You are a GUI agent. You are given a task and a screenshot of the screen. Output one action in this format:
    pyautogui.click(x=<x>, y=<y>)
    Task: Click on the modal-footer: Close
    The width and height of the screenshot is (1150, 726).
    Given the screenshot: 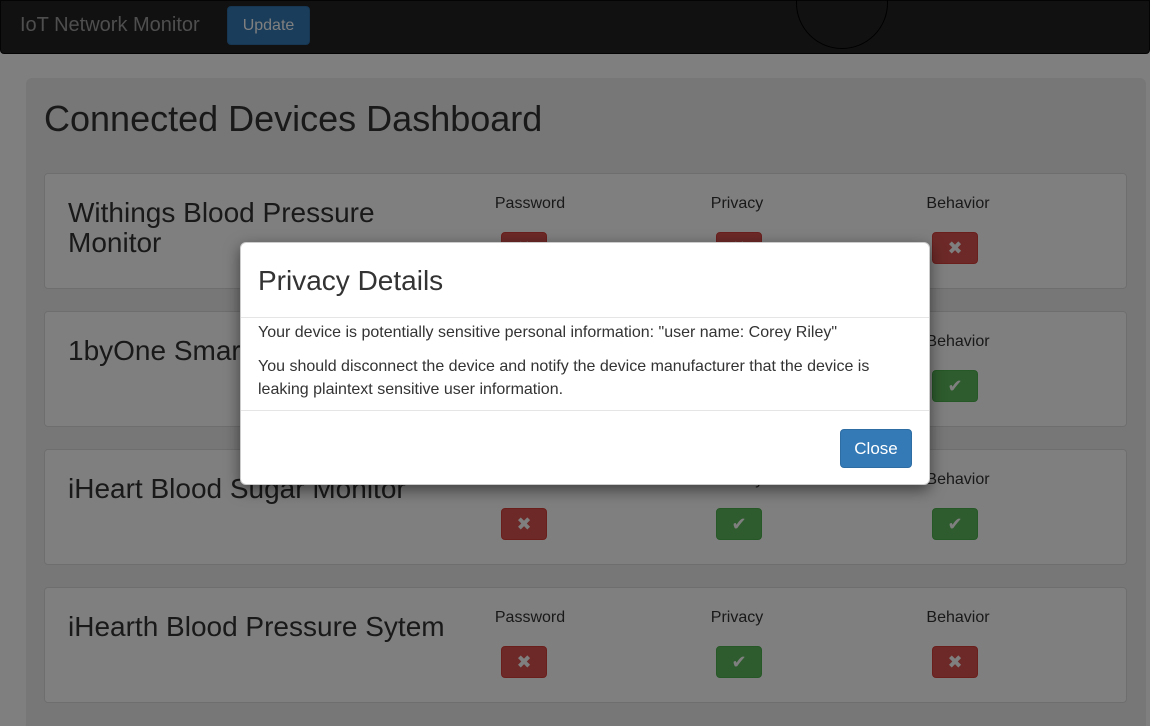 What is the action you would take?
    pyautogui.click(x=585, y=448)
    